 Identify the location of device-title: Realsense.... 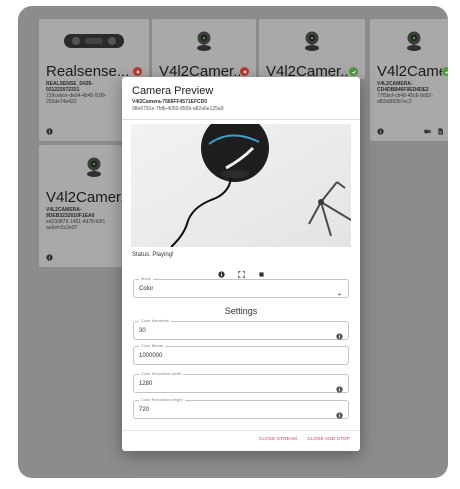
(88, 71).